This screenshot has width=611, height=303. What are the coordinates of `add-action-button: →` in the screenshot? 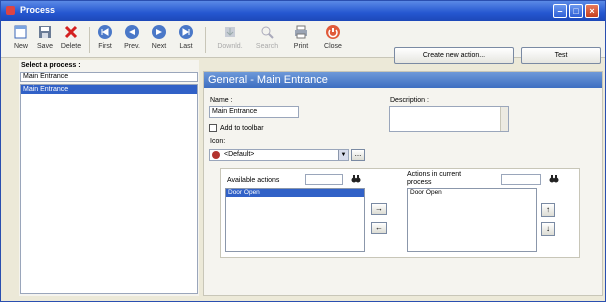 It's located at (379, 209).